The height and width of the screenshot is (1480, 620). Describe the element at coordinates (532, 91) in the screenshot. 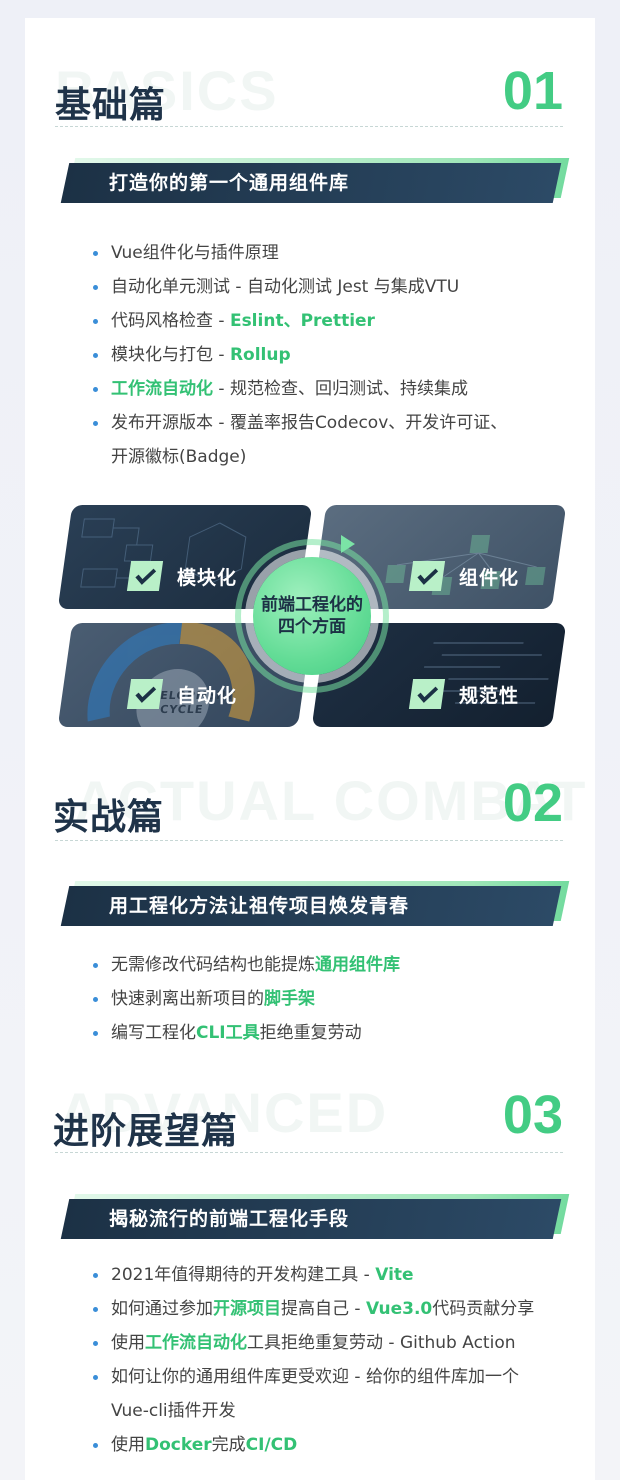

I see `section-number: 01` at that location.